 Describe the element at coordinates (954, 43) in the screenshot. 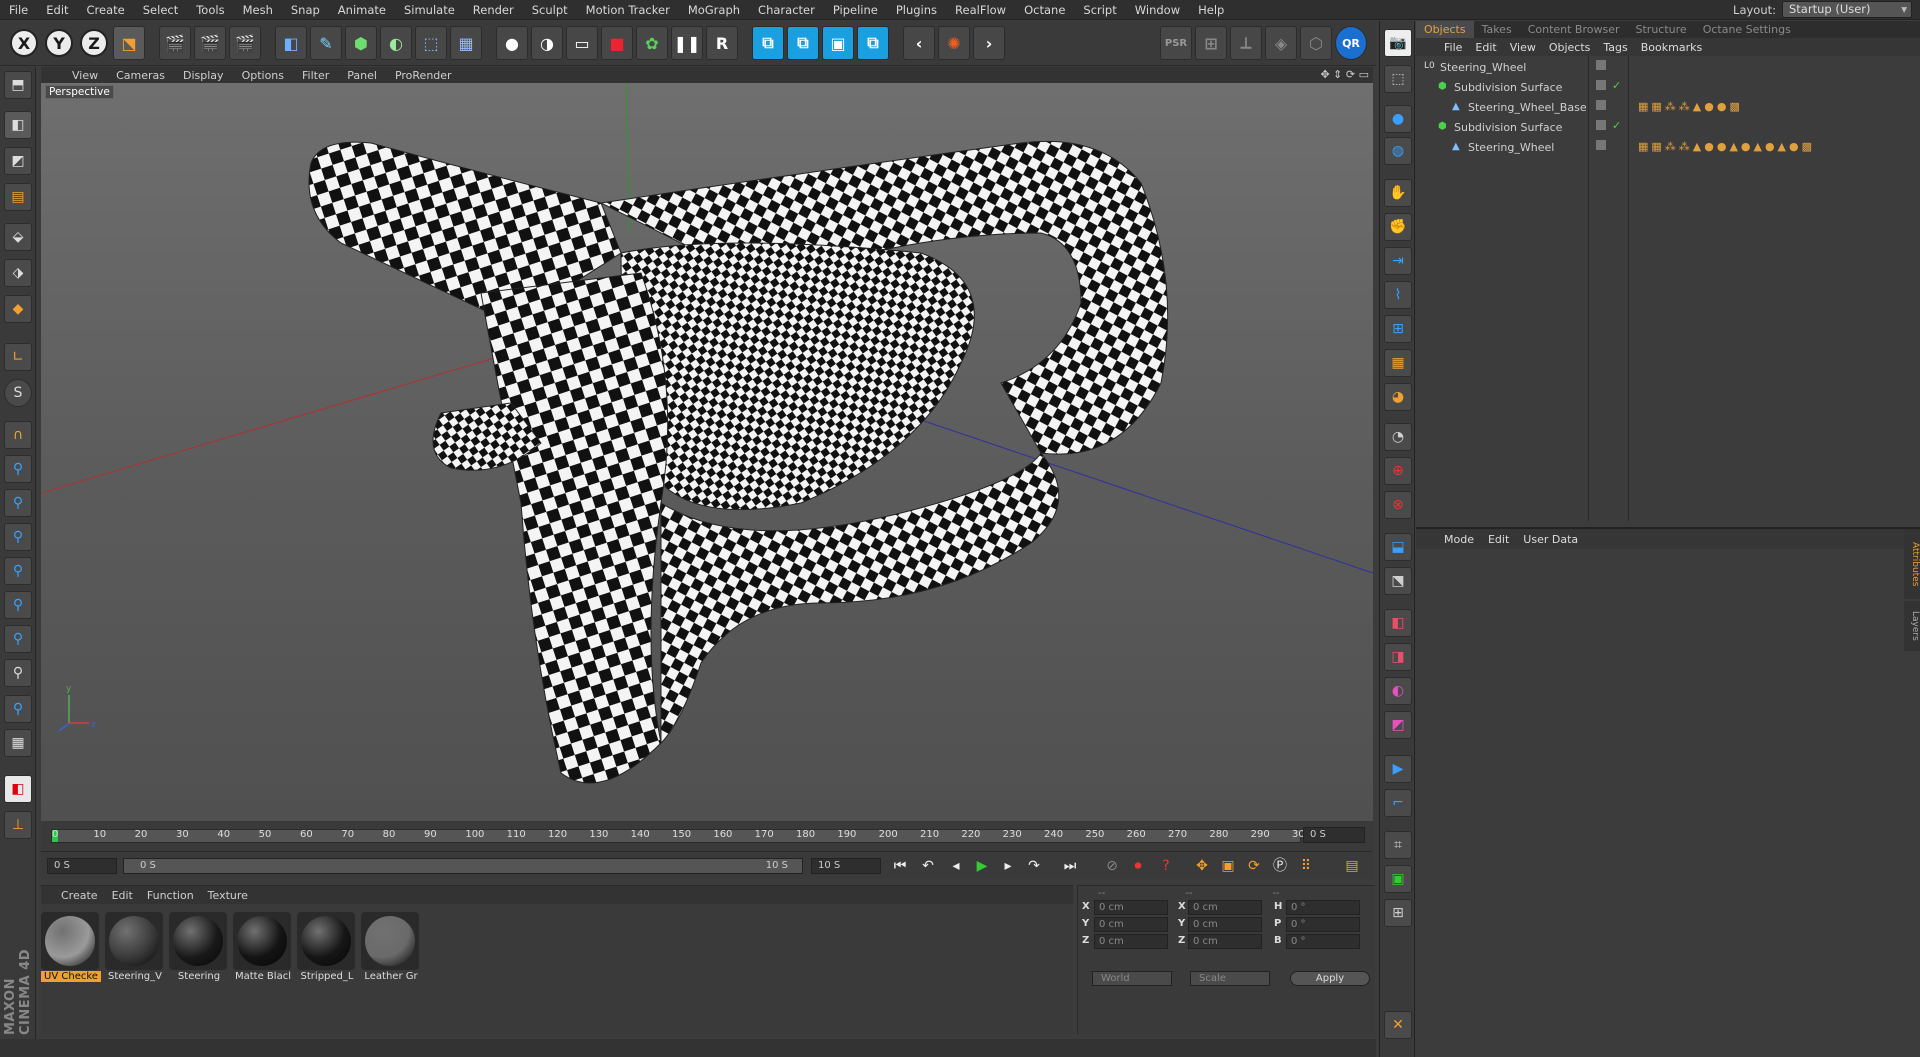

I see `forward-button: ✺` at that location.